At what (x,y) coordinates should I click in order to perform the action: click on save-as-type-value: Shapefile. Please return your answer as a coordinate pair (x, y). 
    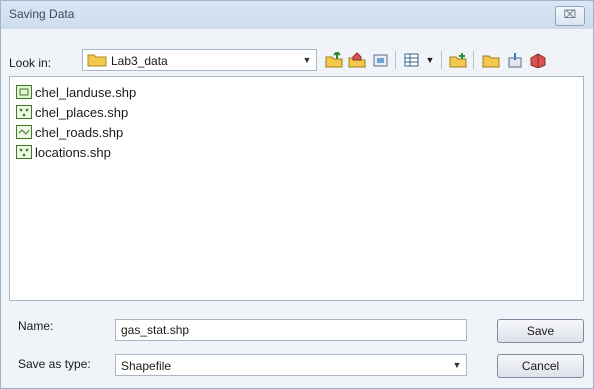
    Looking at the image, I should click on (146, 366).